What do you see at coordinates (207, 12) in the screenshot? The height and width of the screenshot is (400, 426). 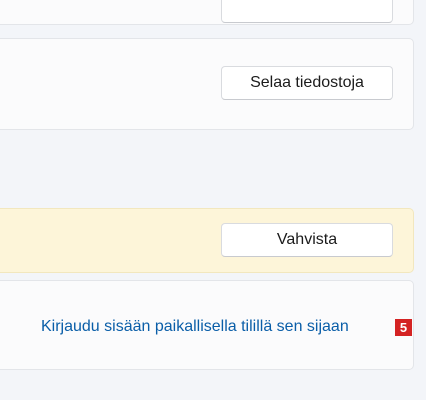 I see `top-settings-card` at bounding box center [207, 12].